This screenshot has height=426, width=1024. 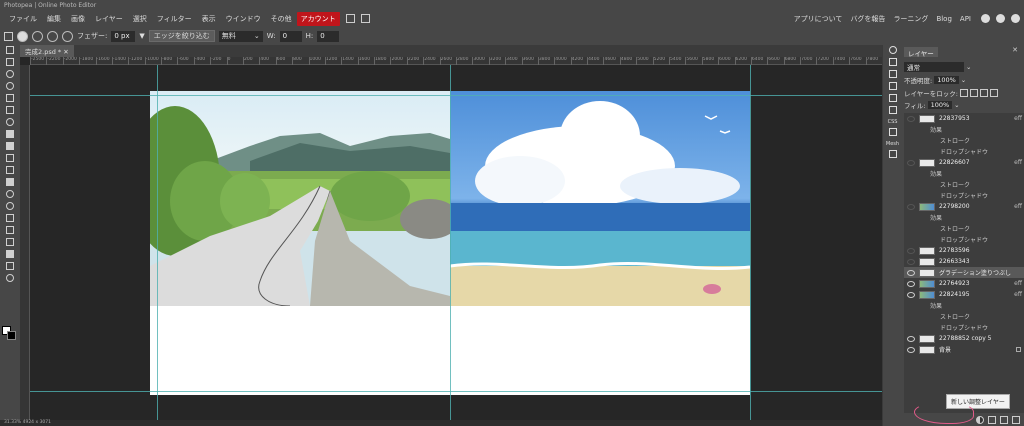 I want to click on menu-report-bug: バグを報告, so click(x=867, y=19).